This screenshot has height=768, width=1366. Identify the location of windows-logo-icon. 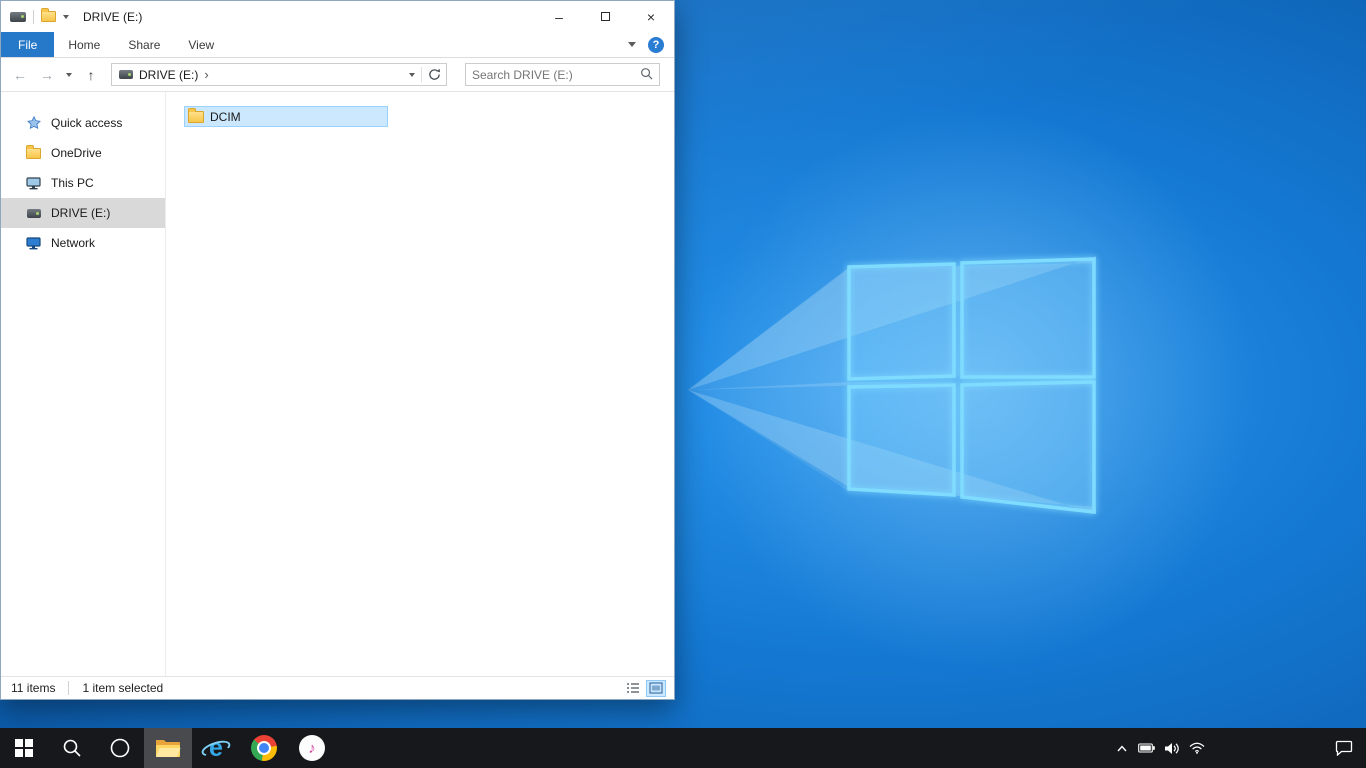
(24, 748).